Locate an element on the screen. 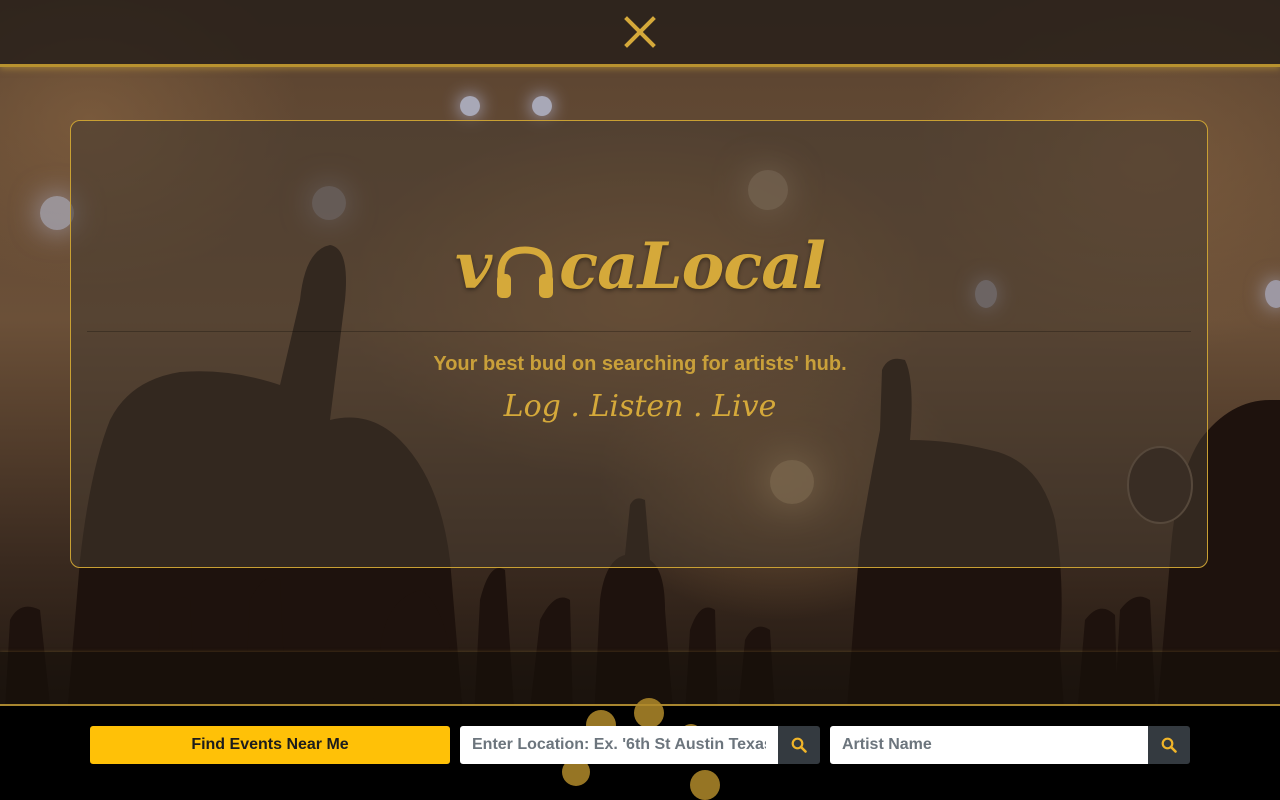 The image size is (1280, 800). location-search-button is located at coordinates (799, 745).